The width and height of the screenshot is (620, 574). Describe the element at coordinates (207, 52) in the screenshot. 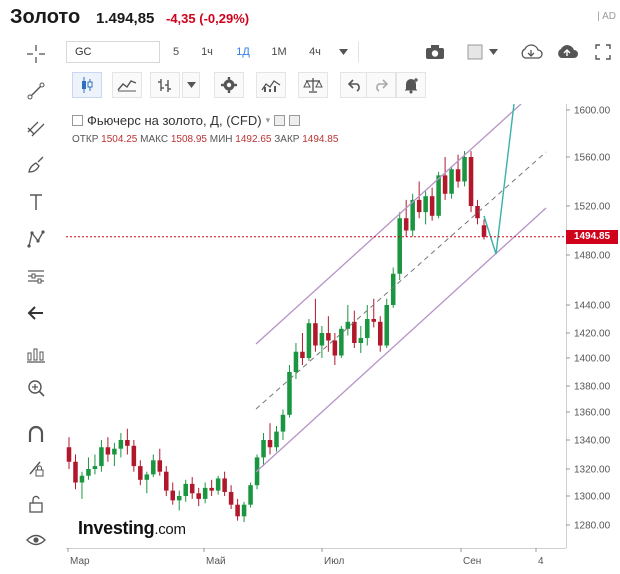

I see `interval-1h: 1ч` at that location.